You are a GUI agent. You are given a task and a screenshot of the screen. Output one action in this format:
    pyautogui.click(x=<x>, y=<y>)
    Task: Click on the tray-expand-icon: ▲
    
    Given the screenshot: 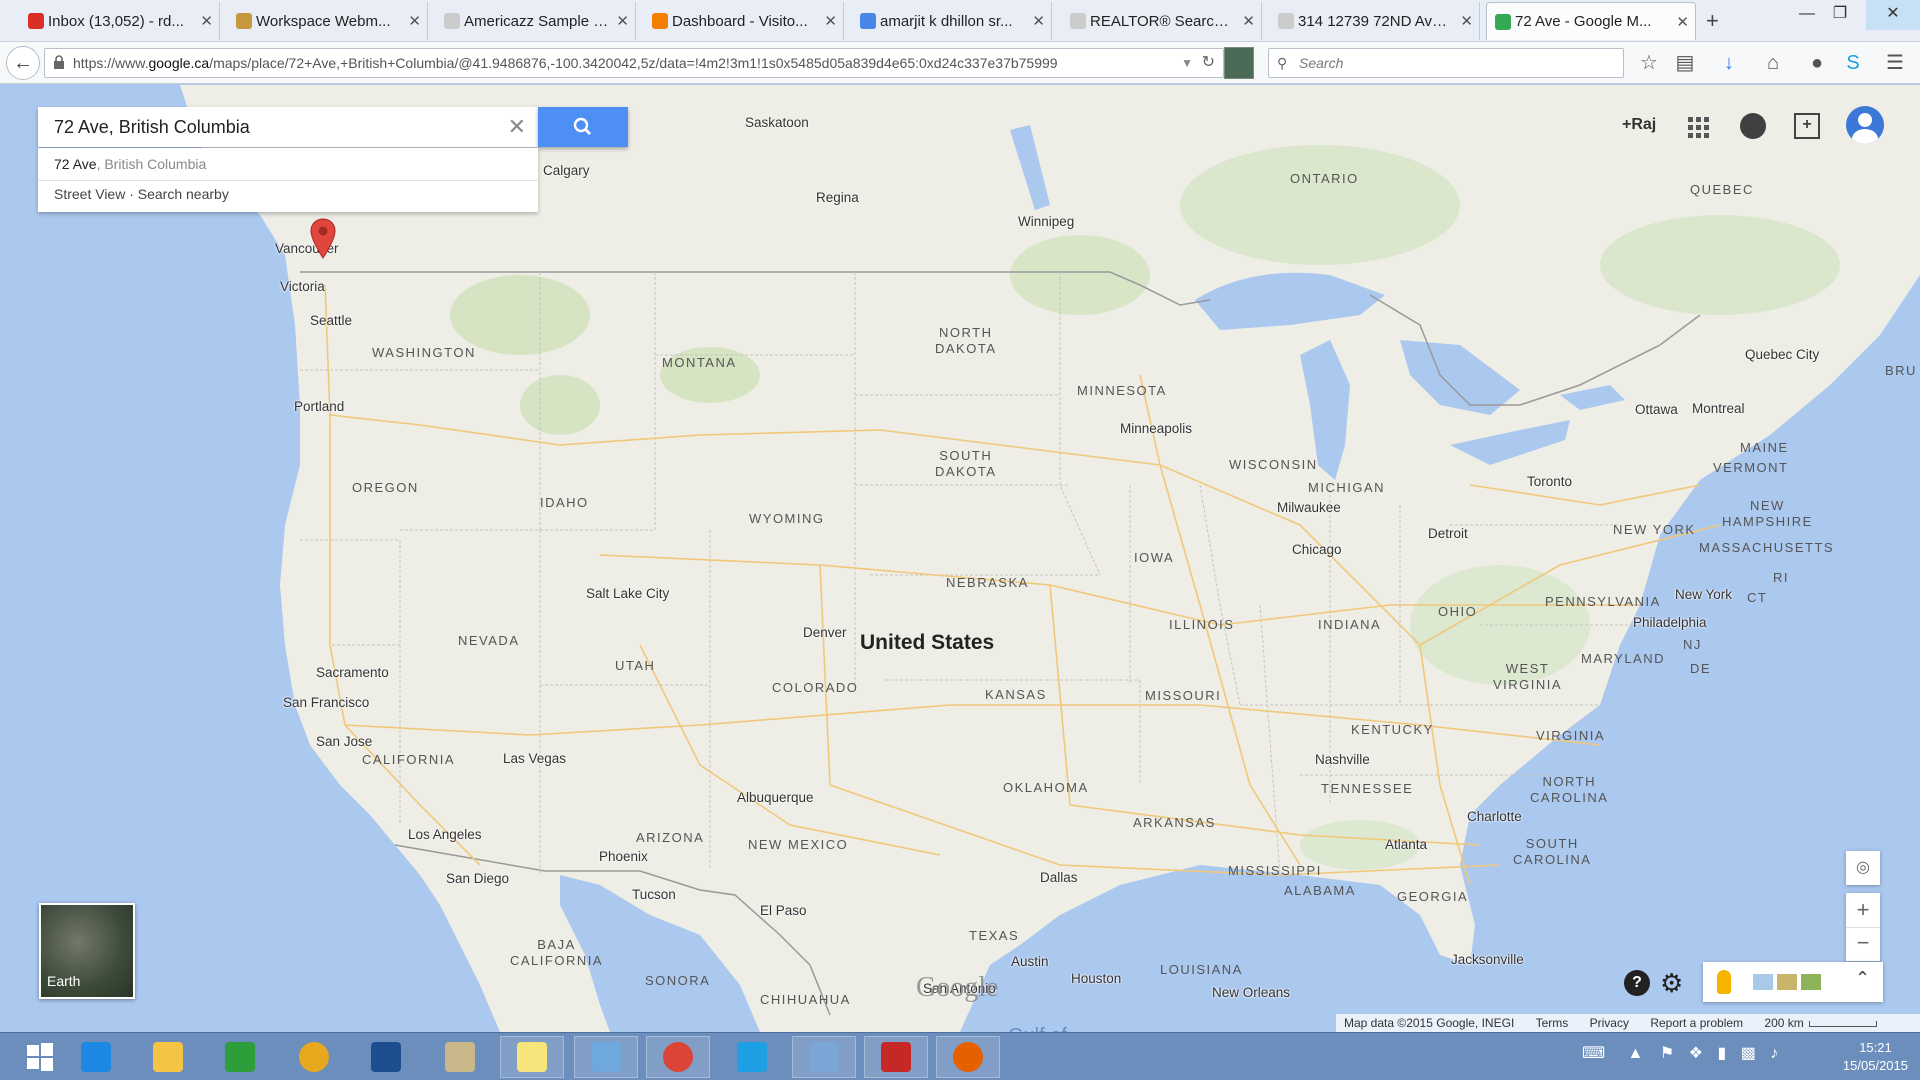 What is the action you would take?
    pyautogui.click(x=1636, y=1053)
    